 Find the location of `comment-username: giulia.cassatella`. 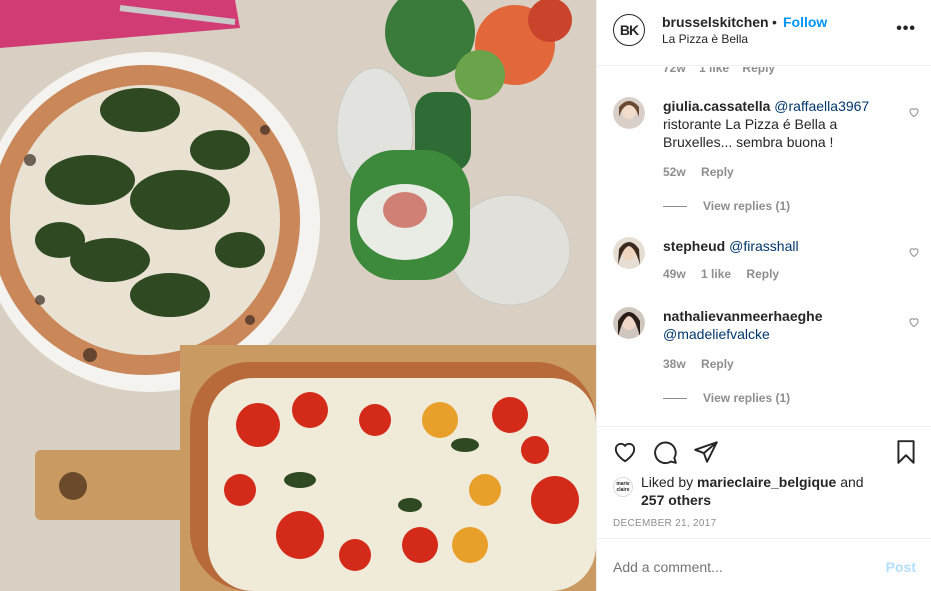

comment-username: giulia.cassatella is located at coordinates (716, 106).